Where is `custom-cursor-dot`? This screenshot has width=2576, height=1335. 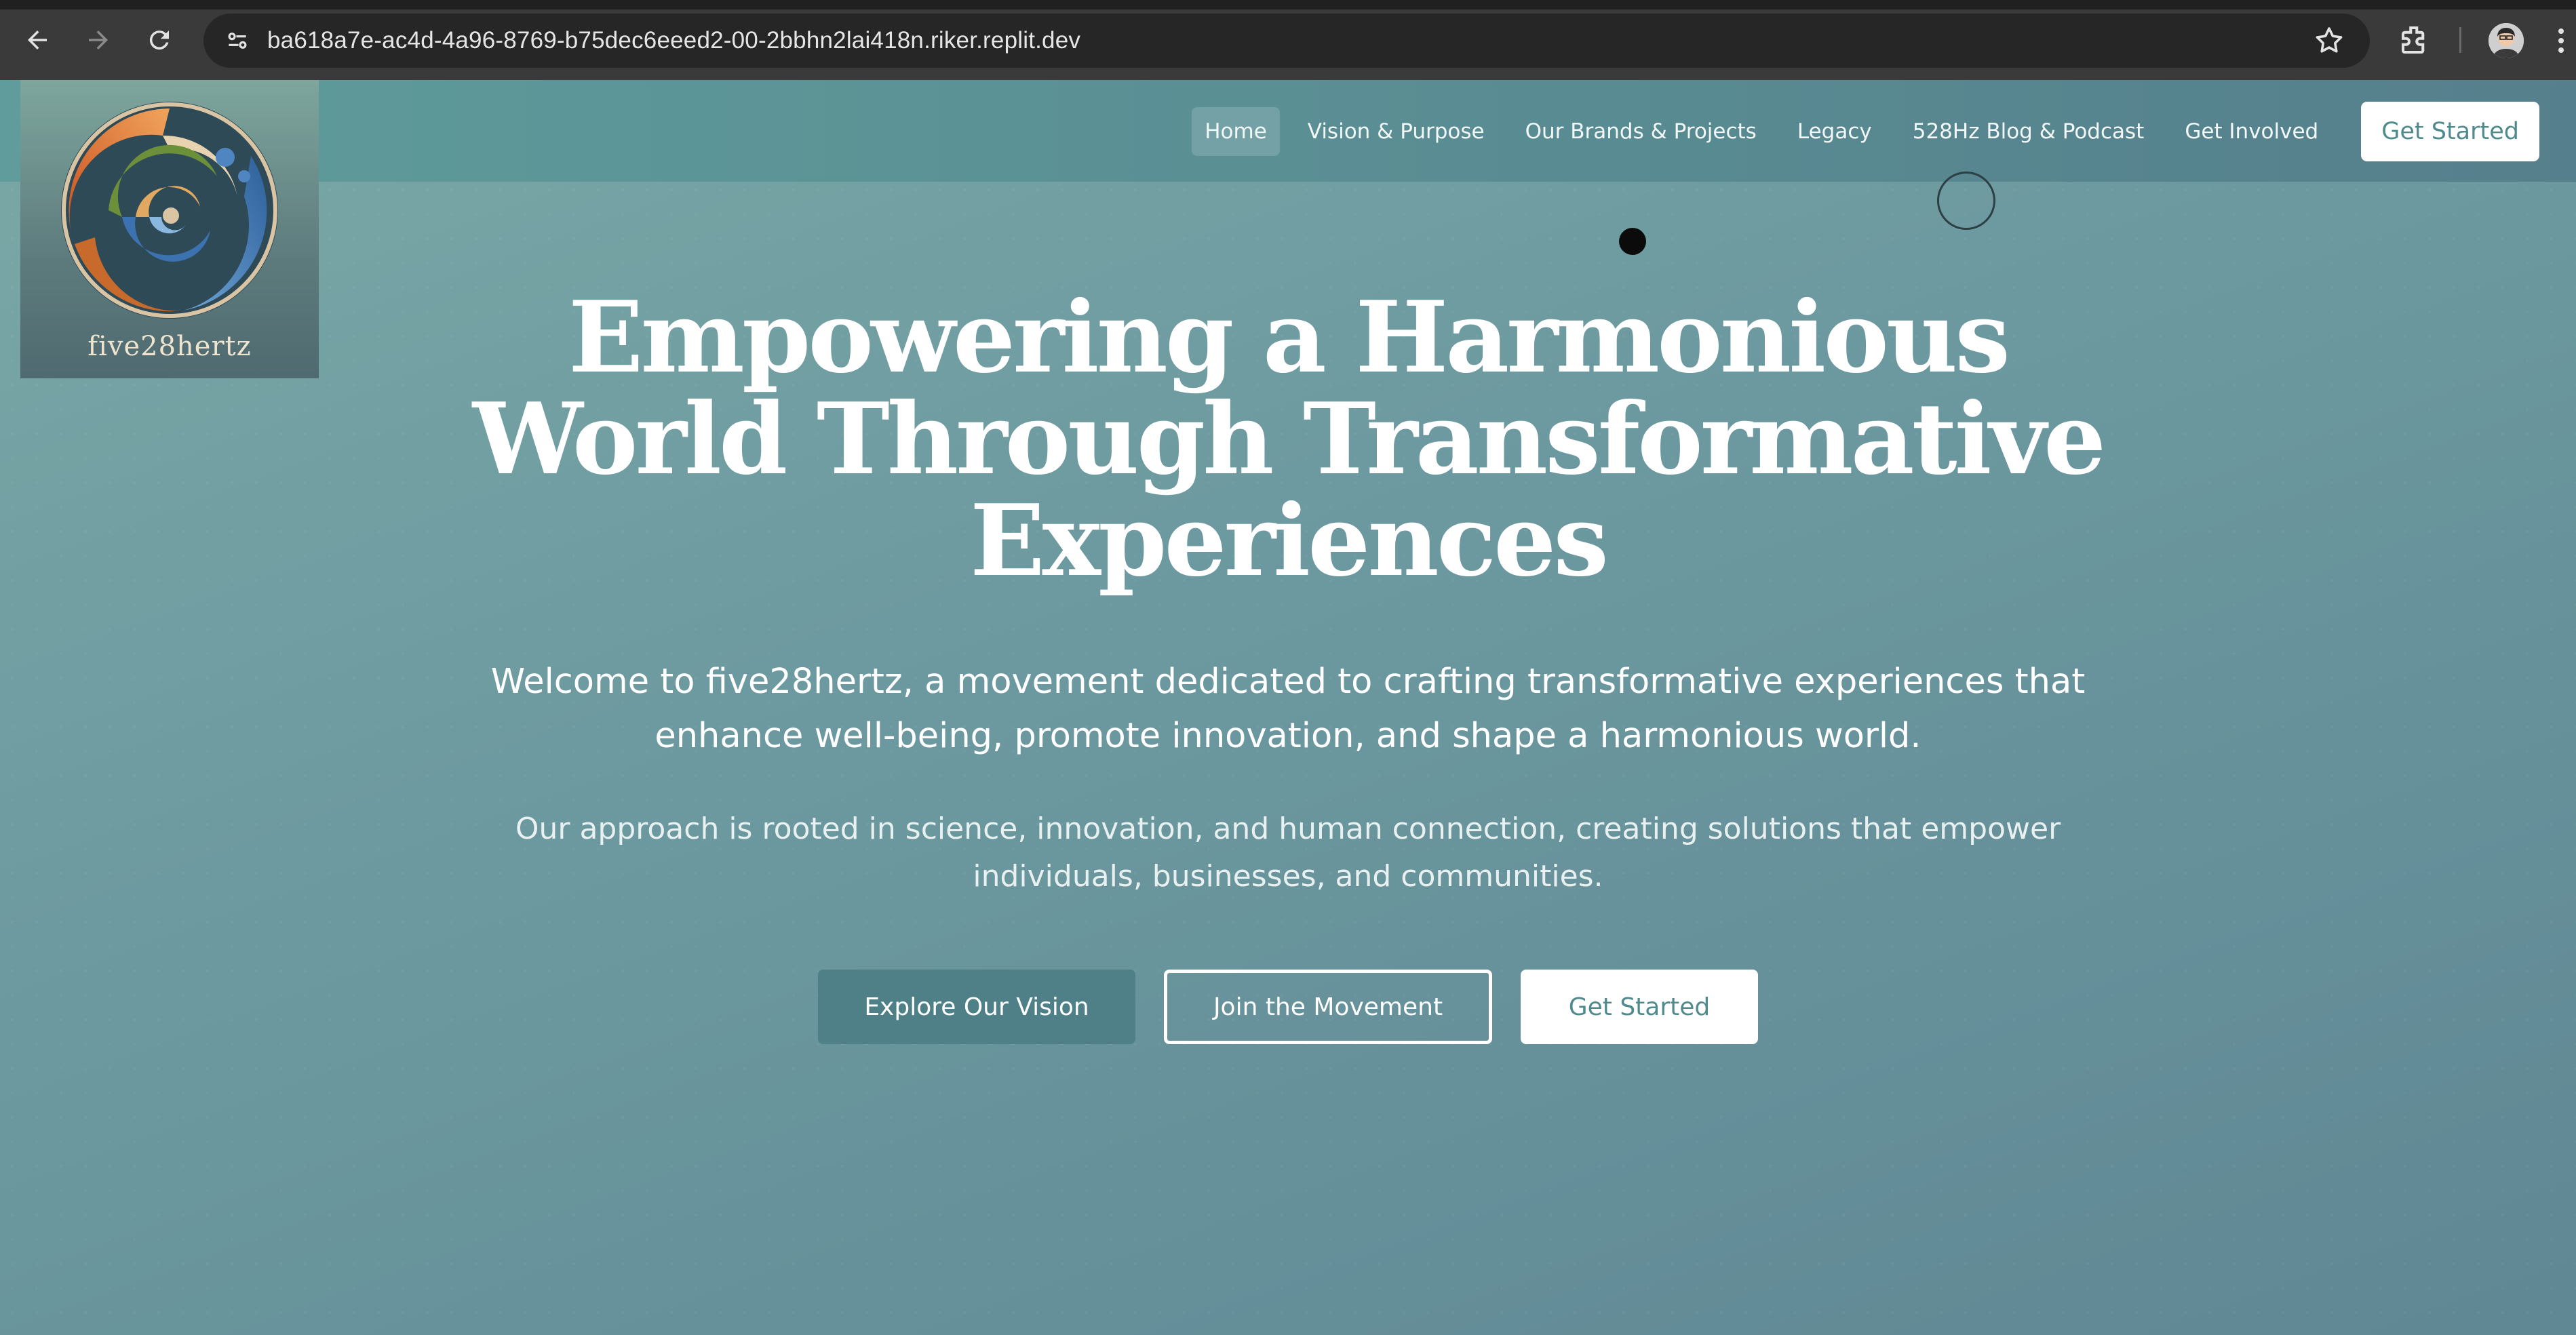 custom-cursor-dot is located at coordinates (1632, 242).